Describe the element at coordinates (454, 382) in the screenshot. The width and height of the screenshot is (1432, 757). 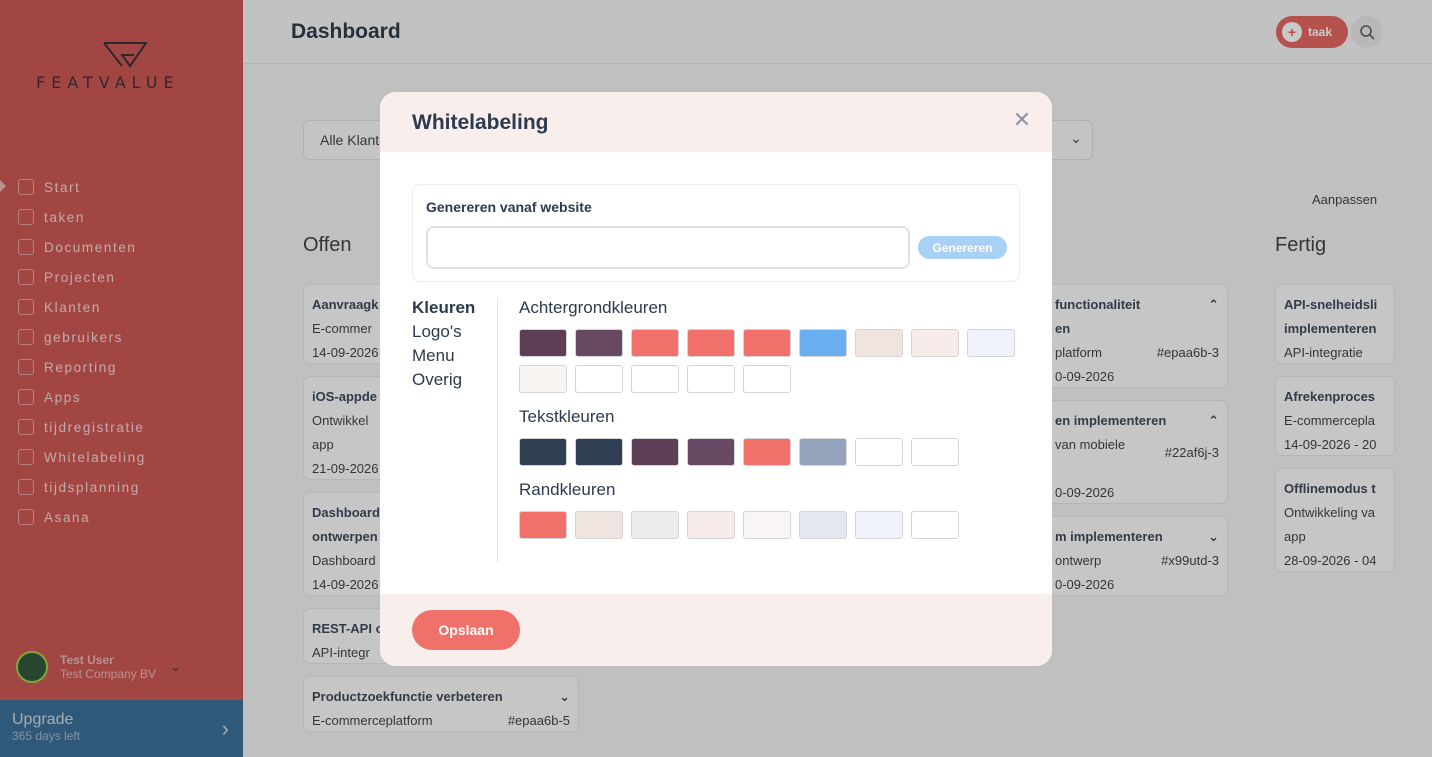
I see `tab-overig: Overig` at that location.